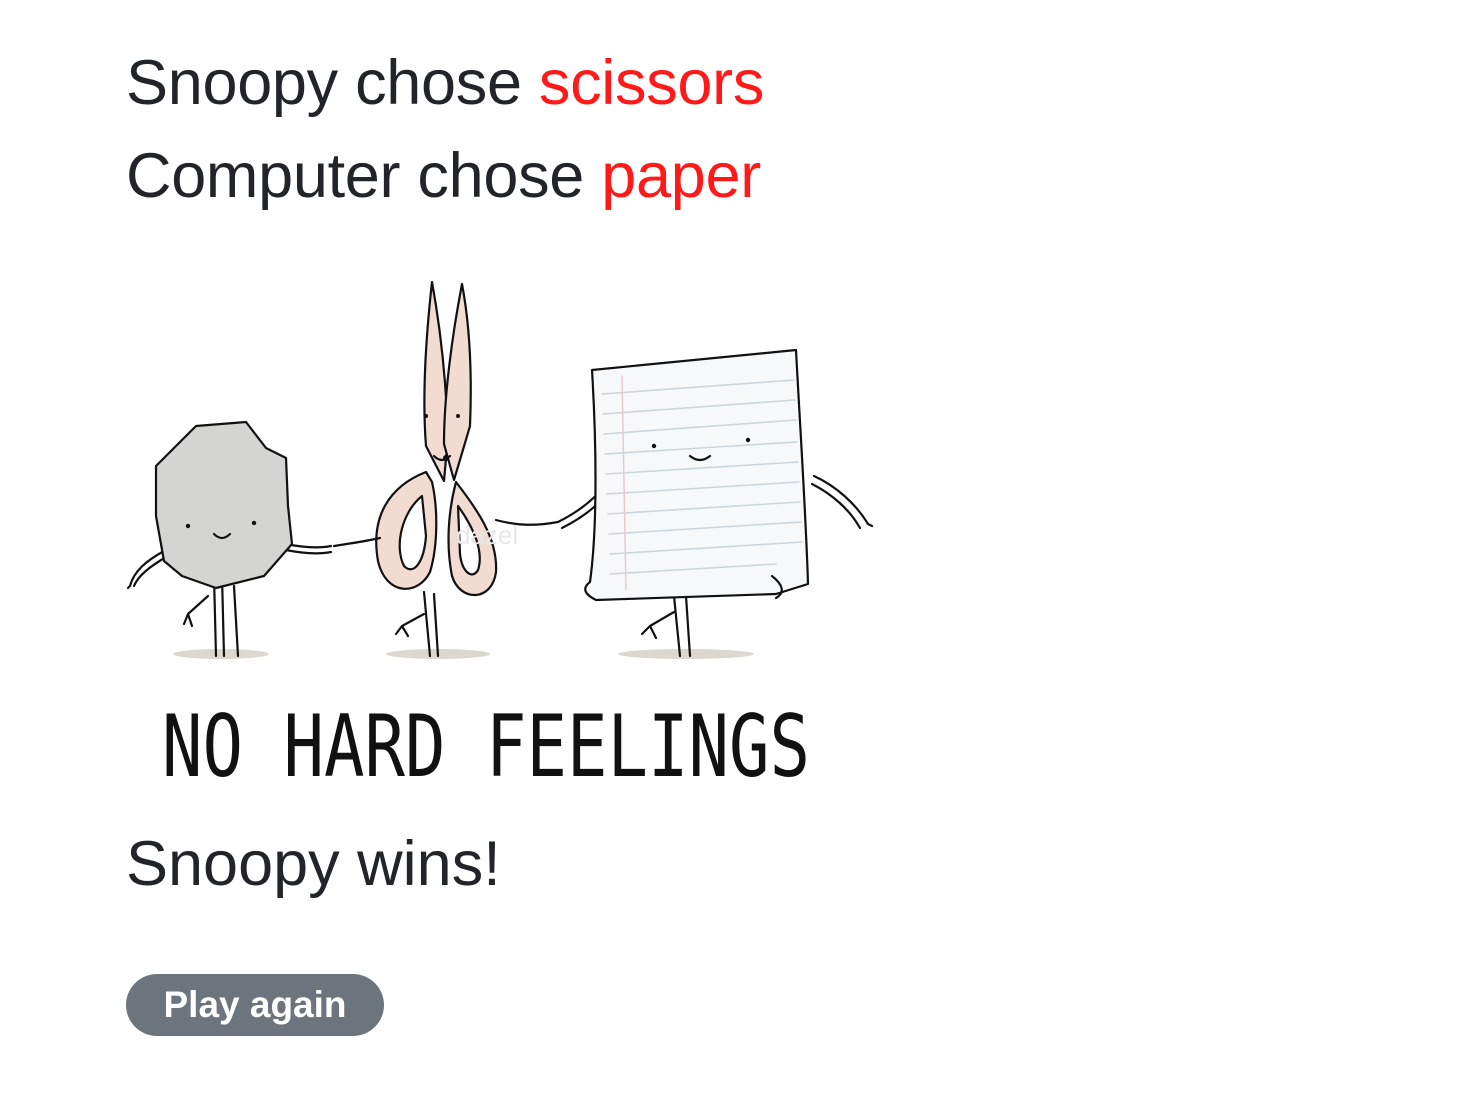  I want to click on player-choice-line: Snoopy chose scissors, so click(445, 83).